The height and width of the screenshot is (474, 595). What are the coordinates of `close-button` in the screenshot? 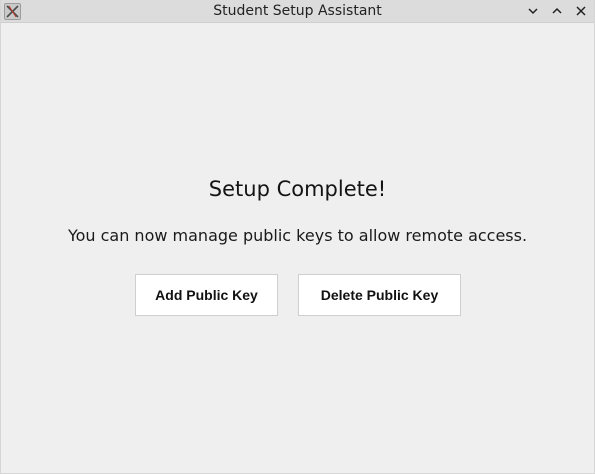 It's located at (581, 11).